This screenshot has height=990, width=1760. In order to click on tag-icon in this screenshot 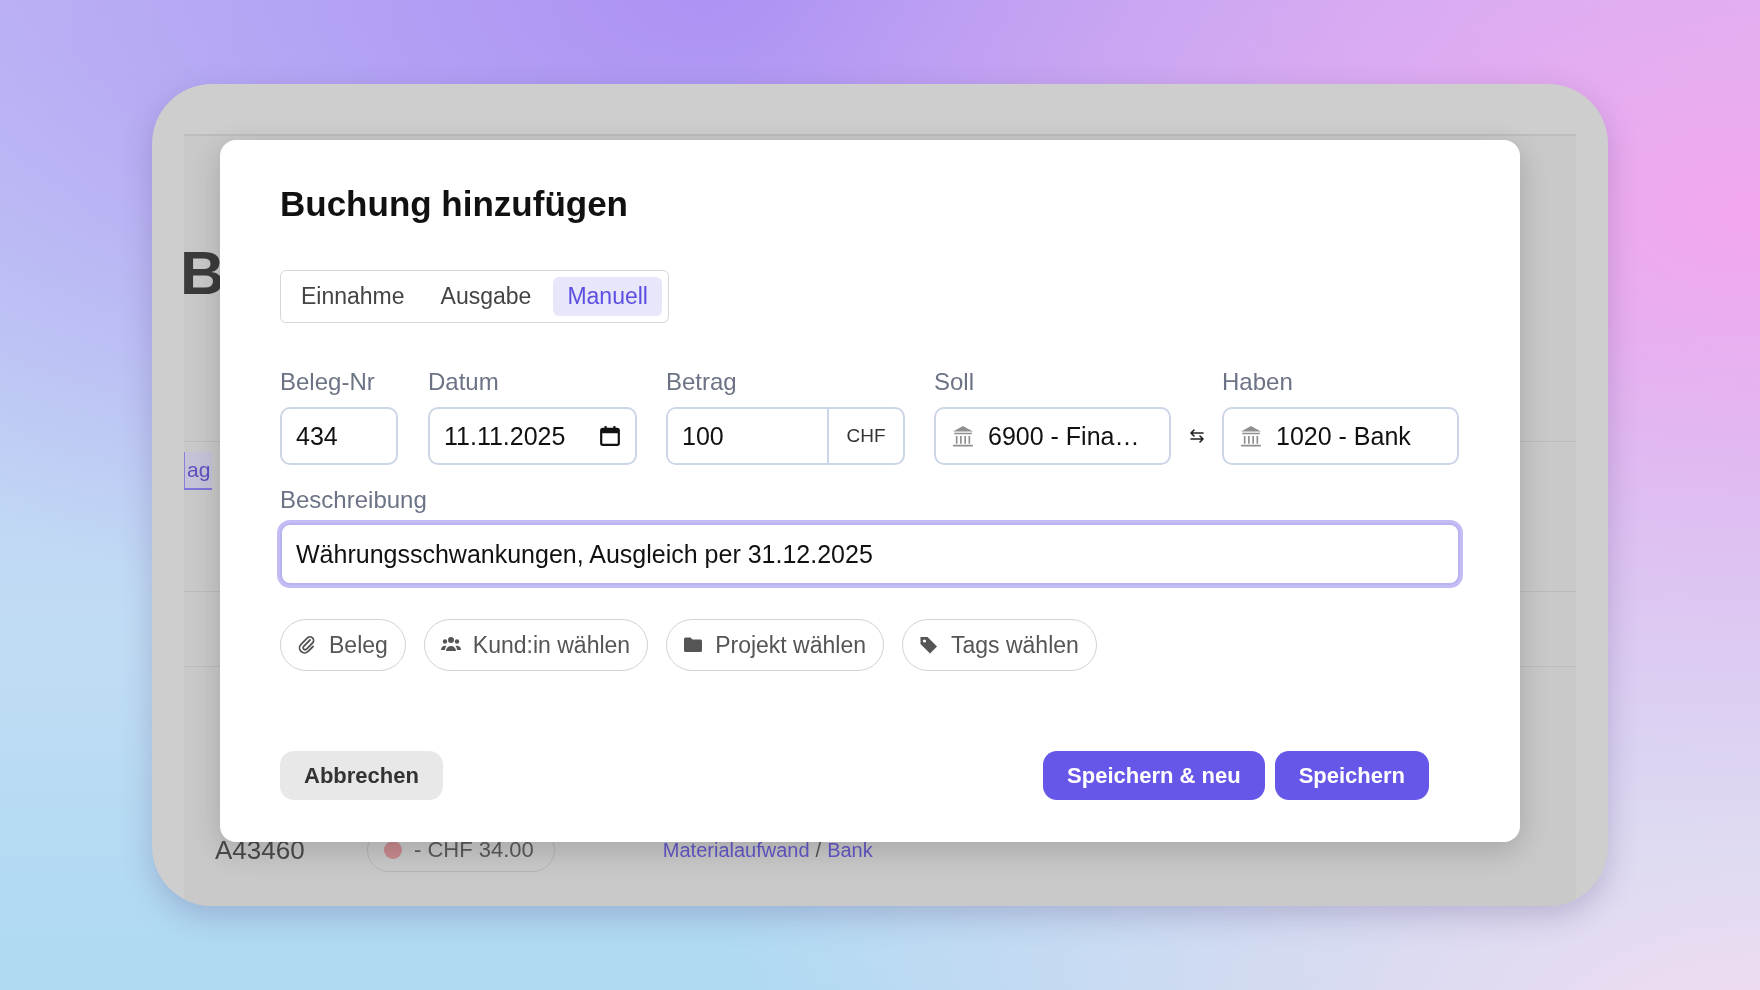, I will do `click(929, 645)`.